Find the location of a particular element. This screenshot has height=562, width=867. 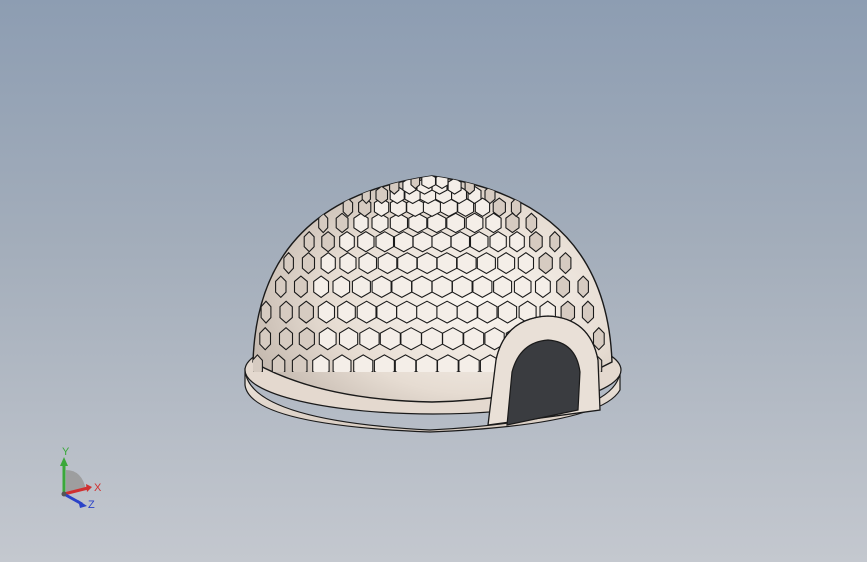

orientation-triad: Y X Z is located at coordinates (81, 478).